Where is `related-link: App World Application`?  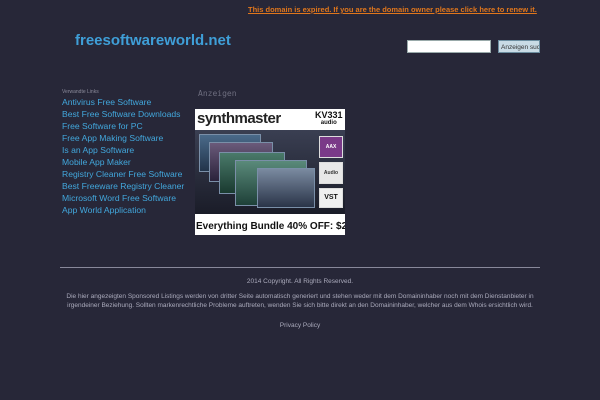
related-link: App World Application is located at coordinates (124, 210).